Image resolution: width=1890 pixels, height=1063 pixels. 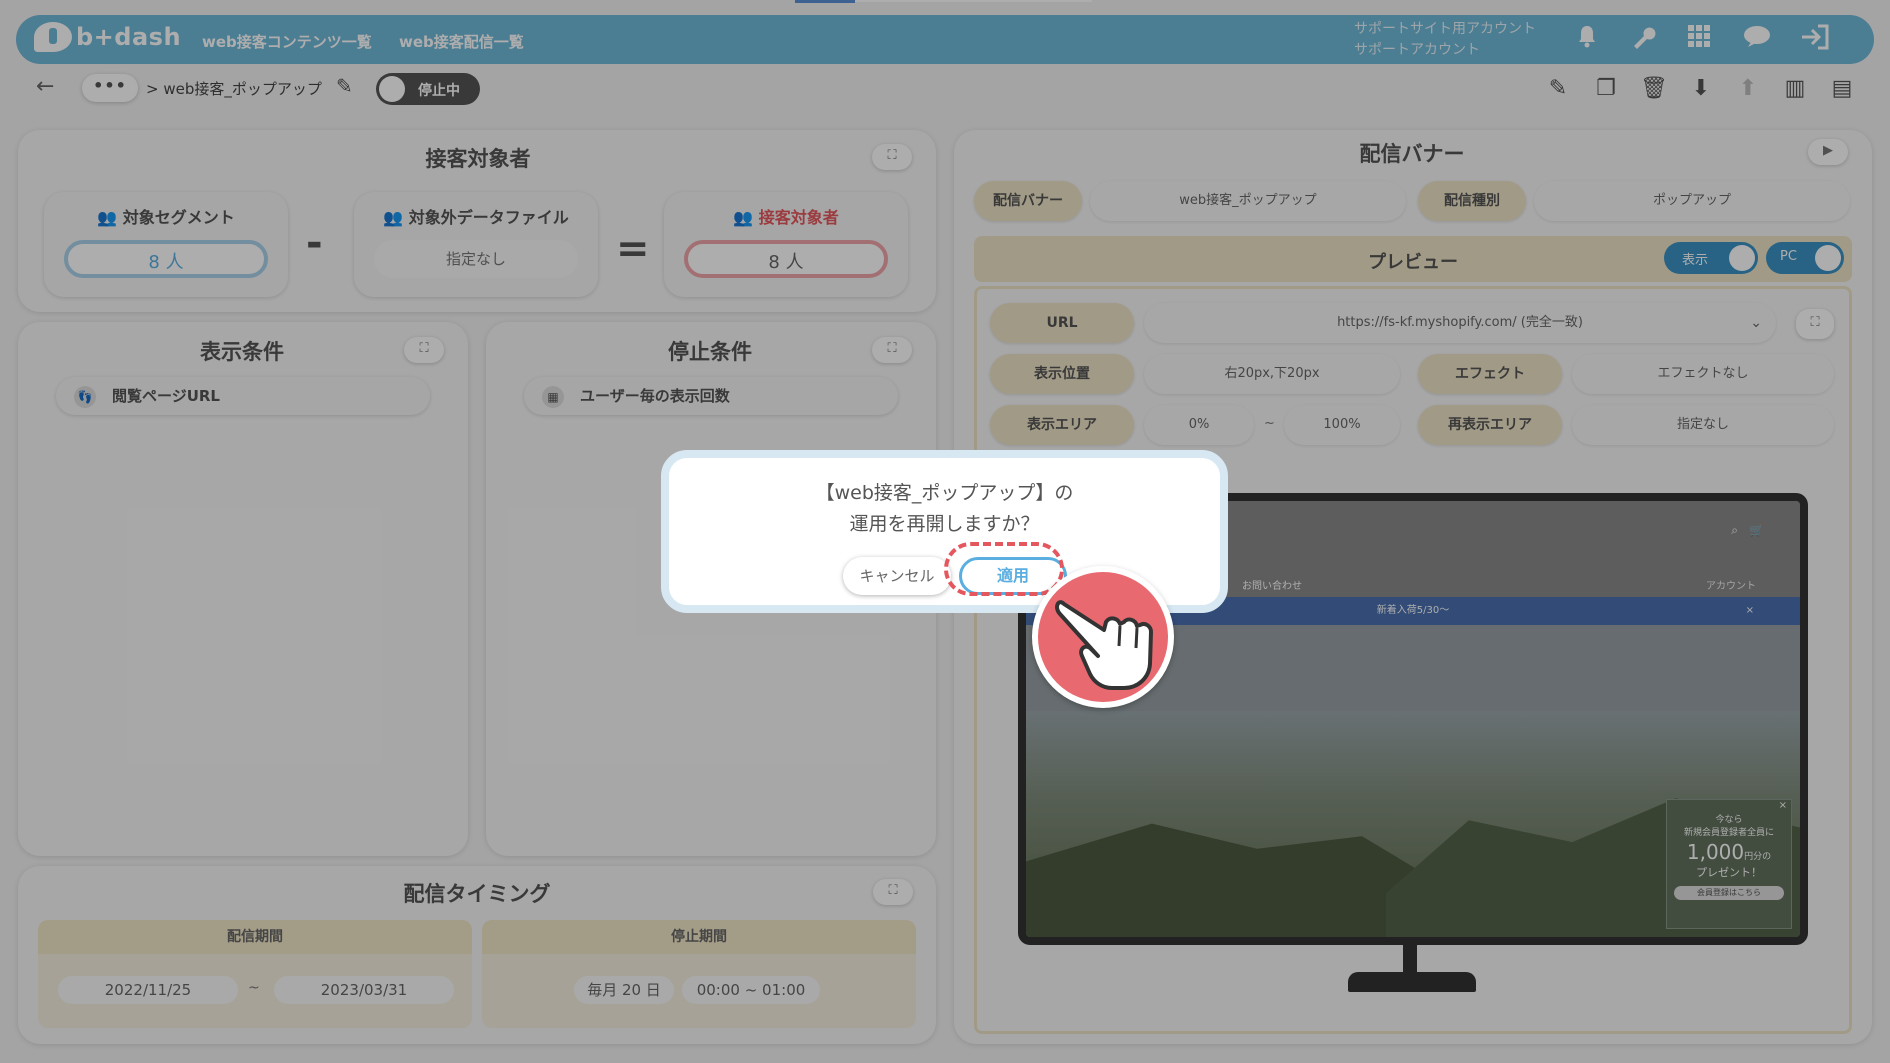 I want to click on apply-highlight-ring, so click(x=1004, y=569).